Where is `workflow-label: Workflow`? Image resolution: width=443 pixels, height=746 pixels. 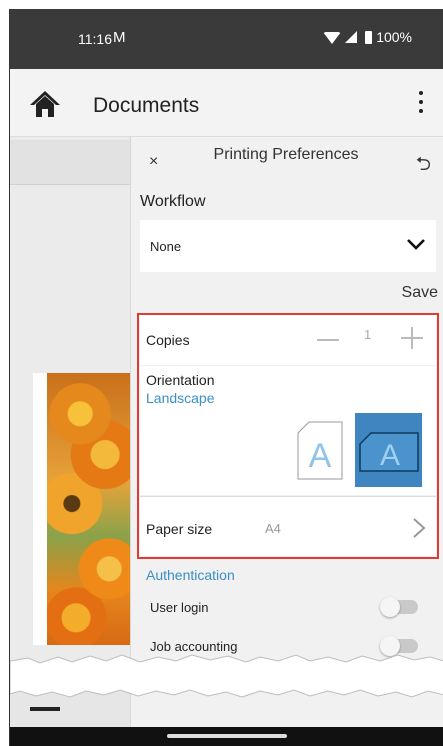 workflow-label: Workflow is located at coordinates (173, 201).